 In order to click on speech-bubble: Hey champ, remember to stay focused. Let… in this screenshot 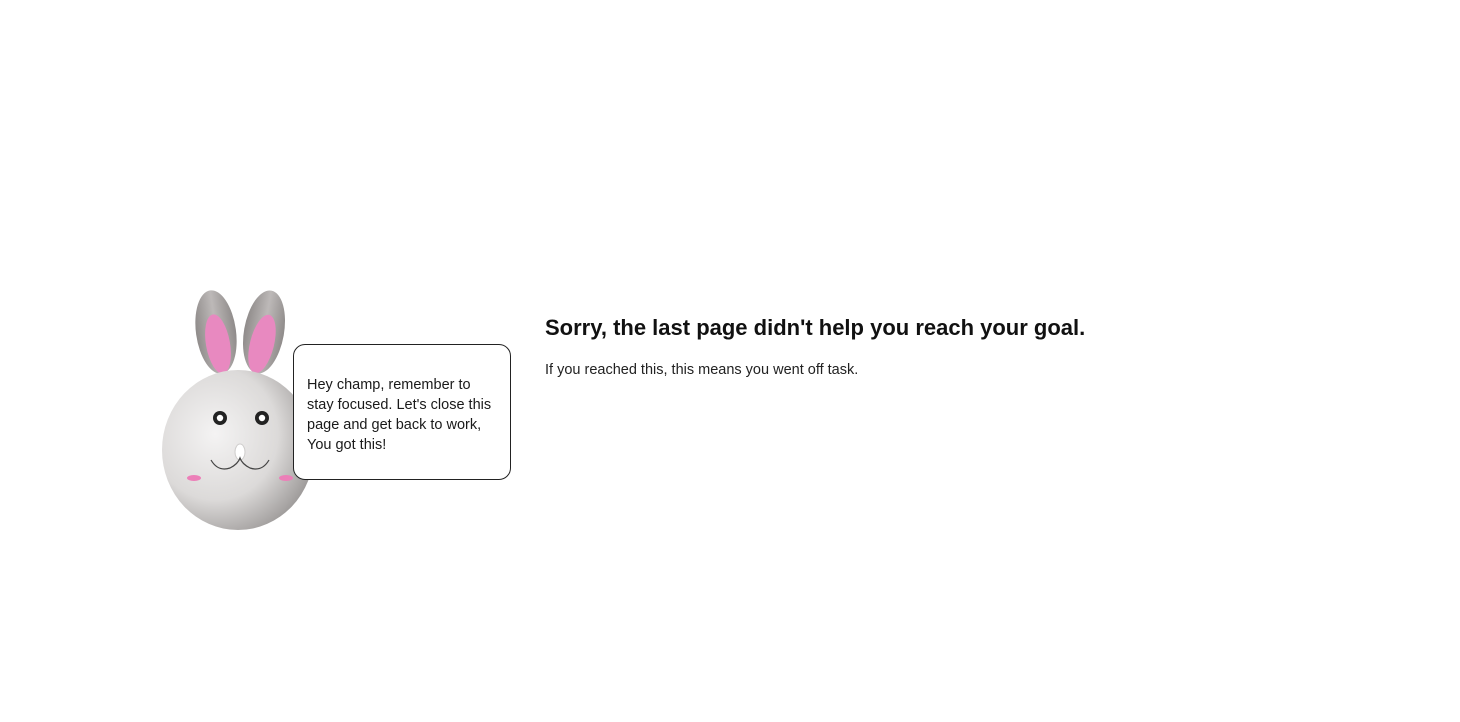, I will do `click(402, 412)`.